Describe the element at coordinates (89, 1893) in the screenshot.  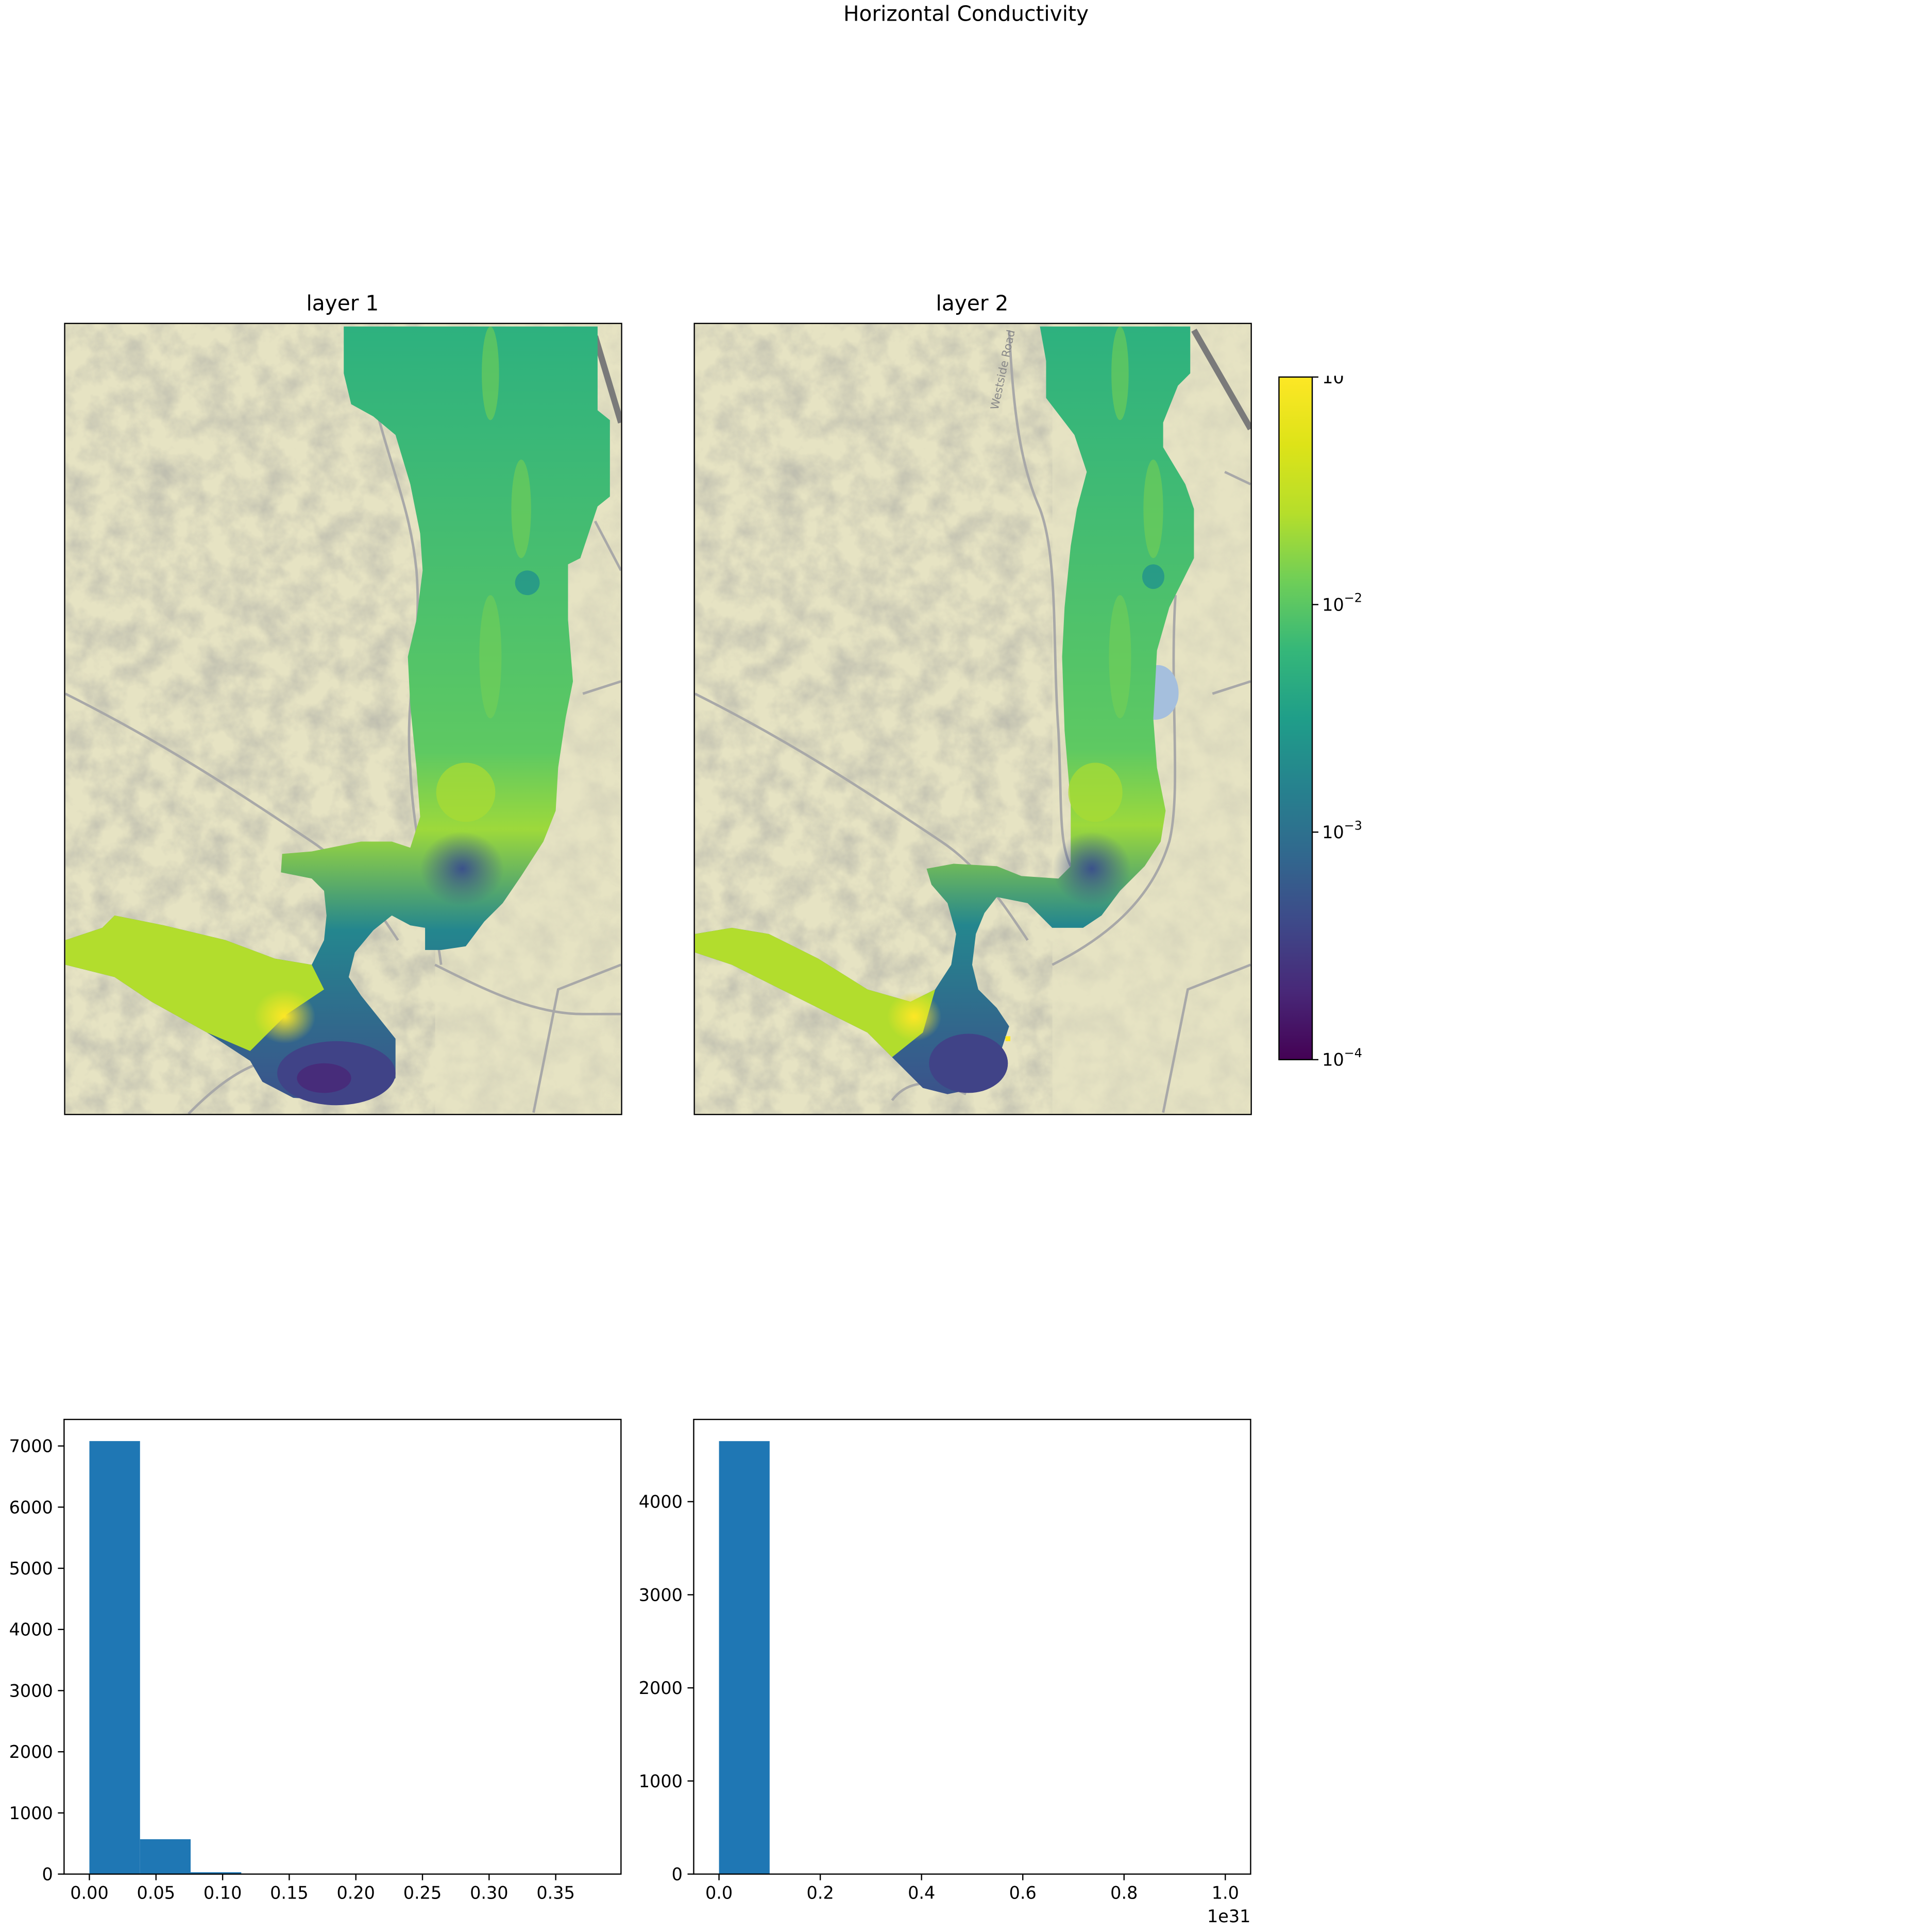
I see `x-tick-label: 0.00` at that location.